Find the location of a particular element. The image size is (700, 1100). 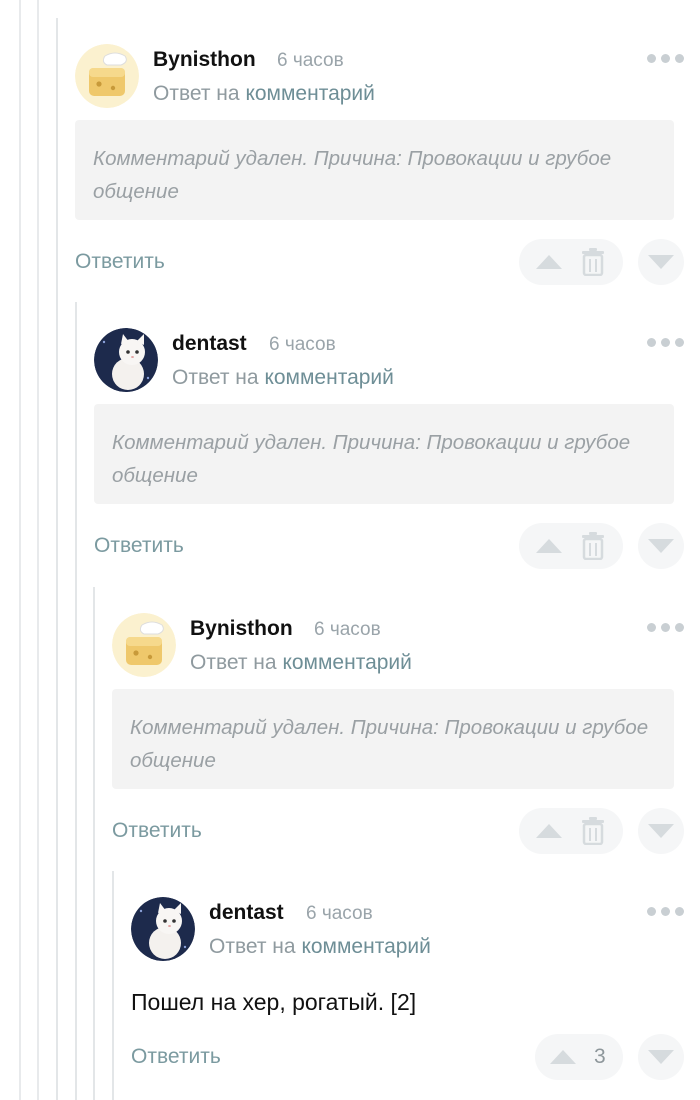

rating-count: 3 is located at coordinates (600, 1056).